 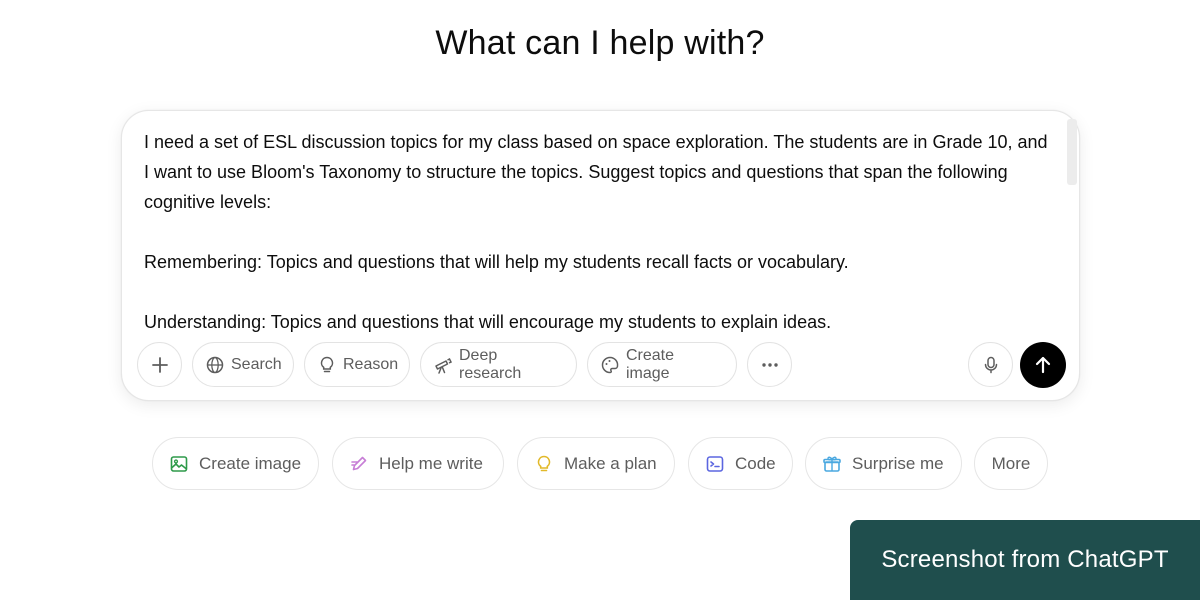 What do you see at coordinates (250, 463) in the screenshot?
I see `suggestion-label: Create image` at bounding box center [250, 463].